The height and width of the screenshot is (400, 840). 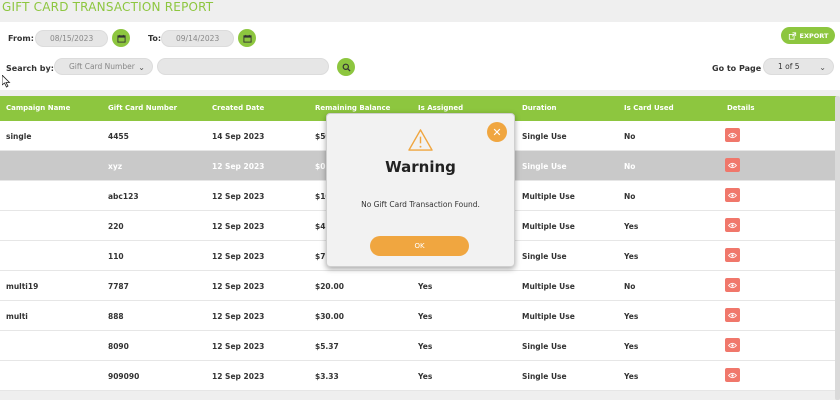 I want to click on page-select: 1 of 5 ⌄, so click(x=798, y=66).